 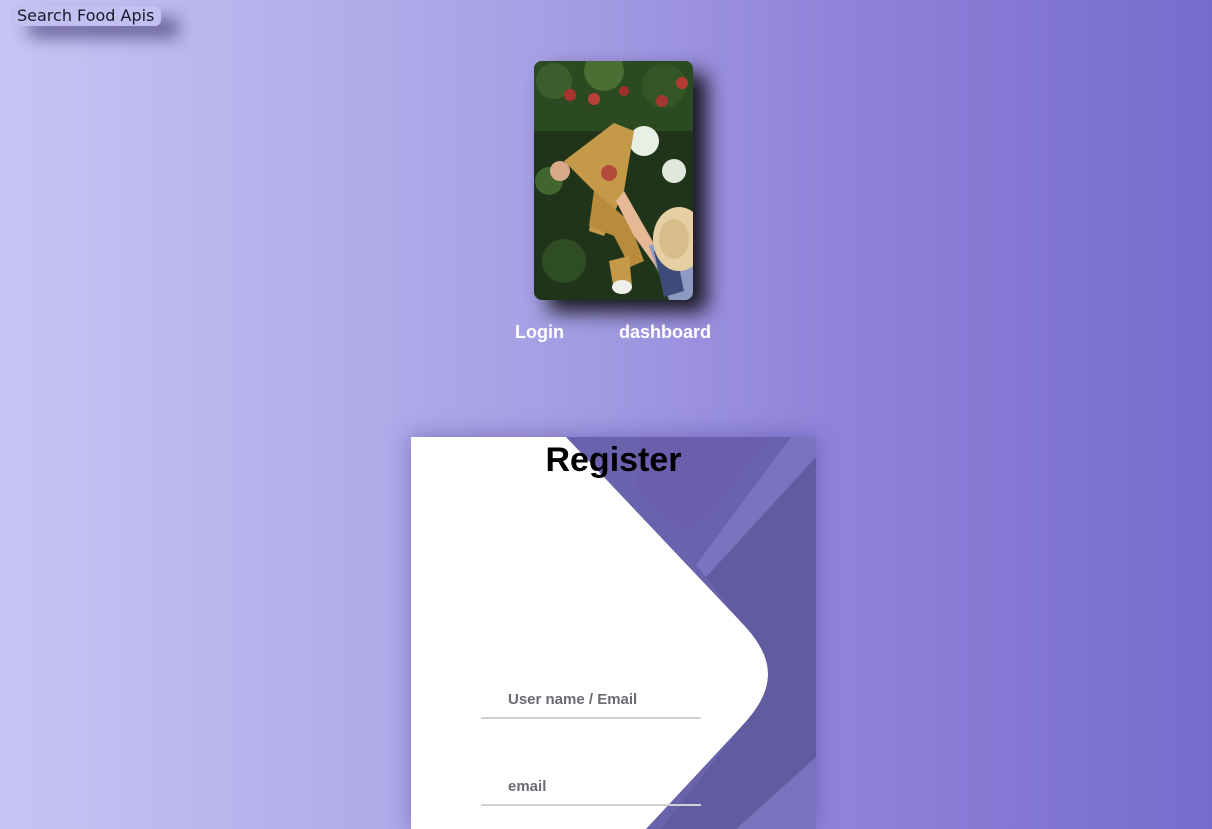 I want to click on username-input, so click(x=591, y=699).